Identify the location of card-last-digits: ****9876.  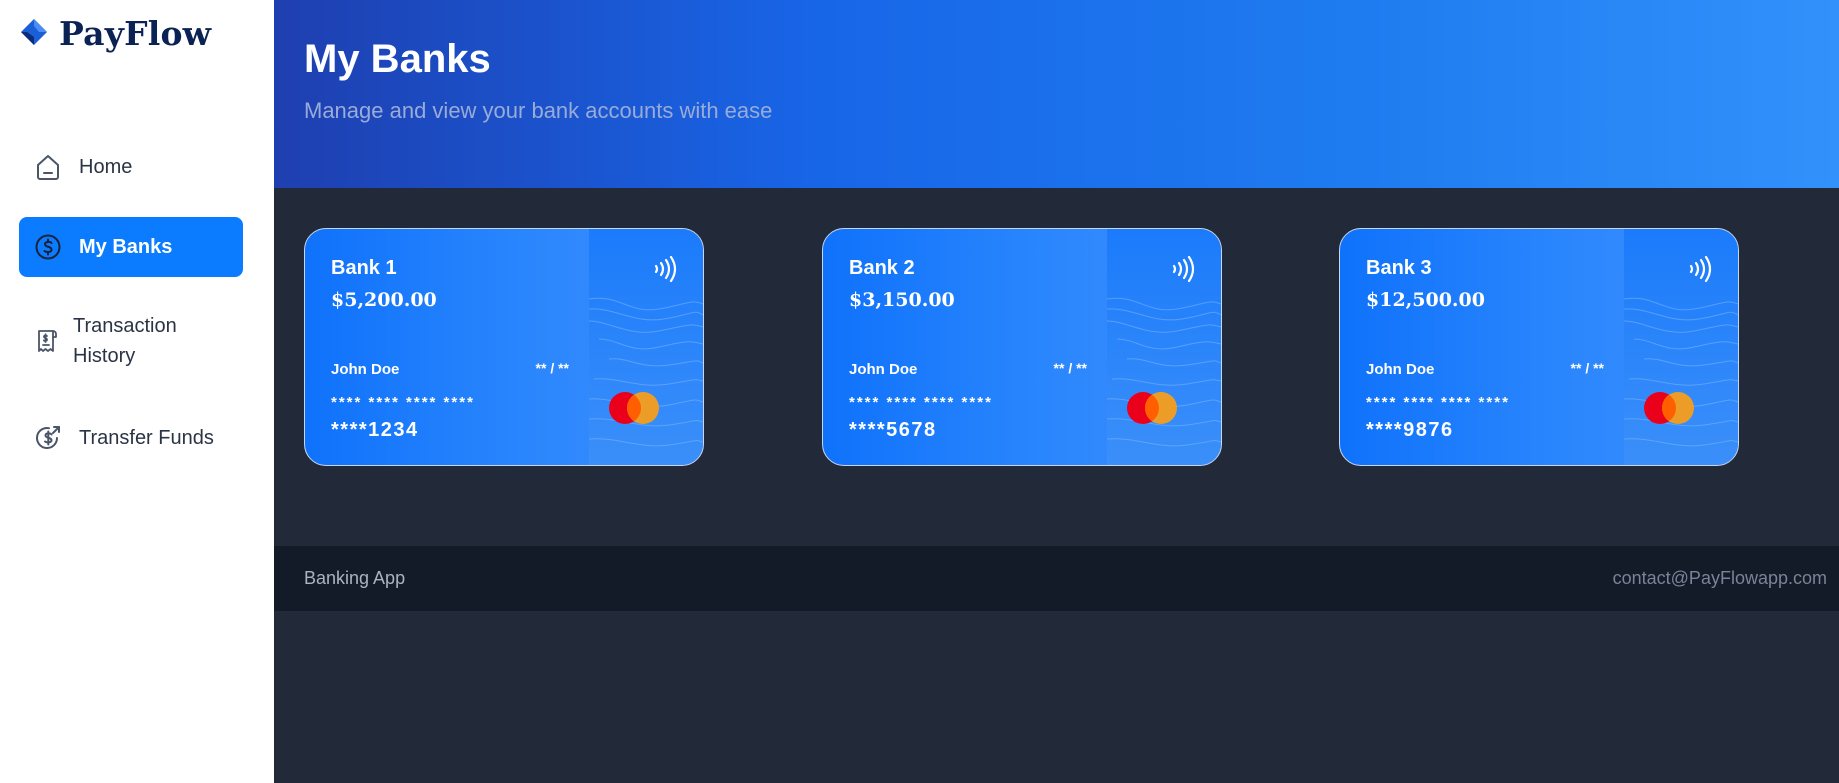
(1410, 430).